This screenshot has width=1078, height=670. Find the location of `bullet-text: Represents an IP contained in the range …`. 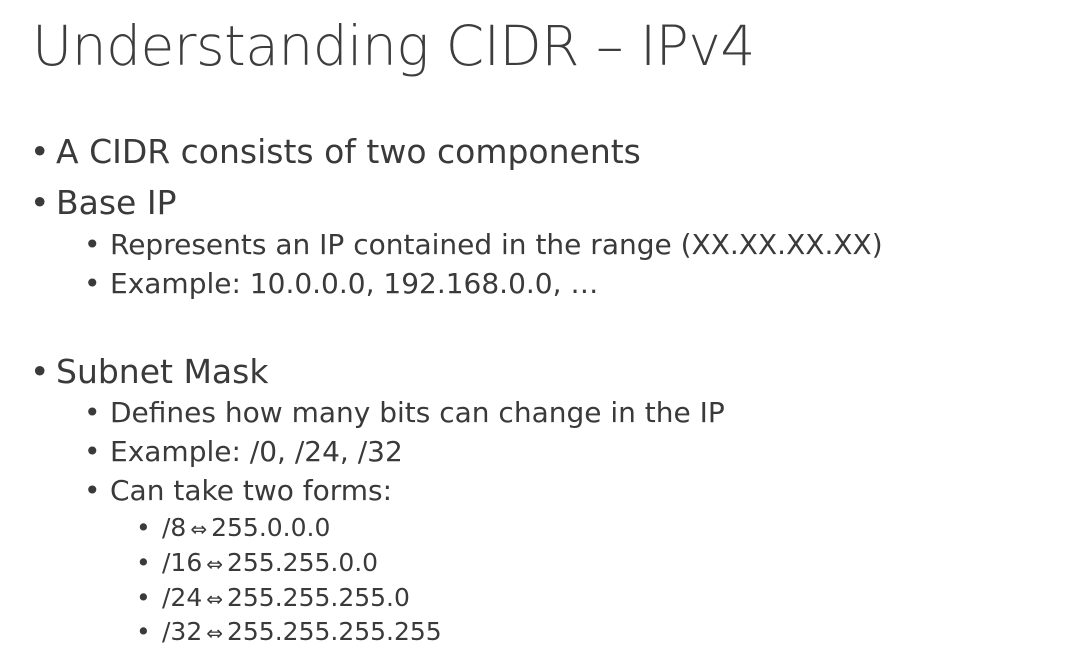

bullet-text: Represents an IP contained in the range … is located at coordinates (496, 244).